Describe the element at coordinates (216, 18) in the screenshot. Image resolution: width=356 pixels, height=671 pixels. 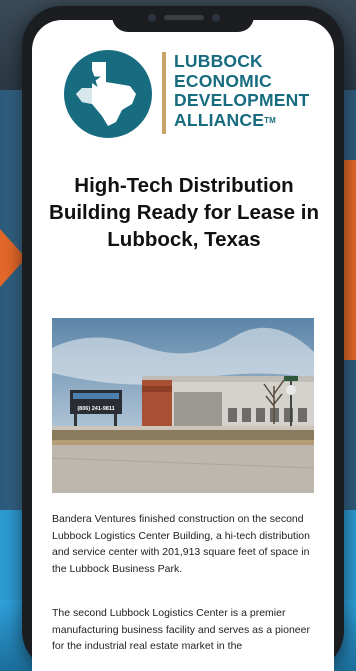
I see `sensor-icon` at that location.